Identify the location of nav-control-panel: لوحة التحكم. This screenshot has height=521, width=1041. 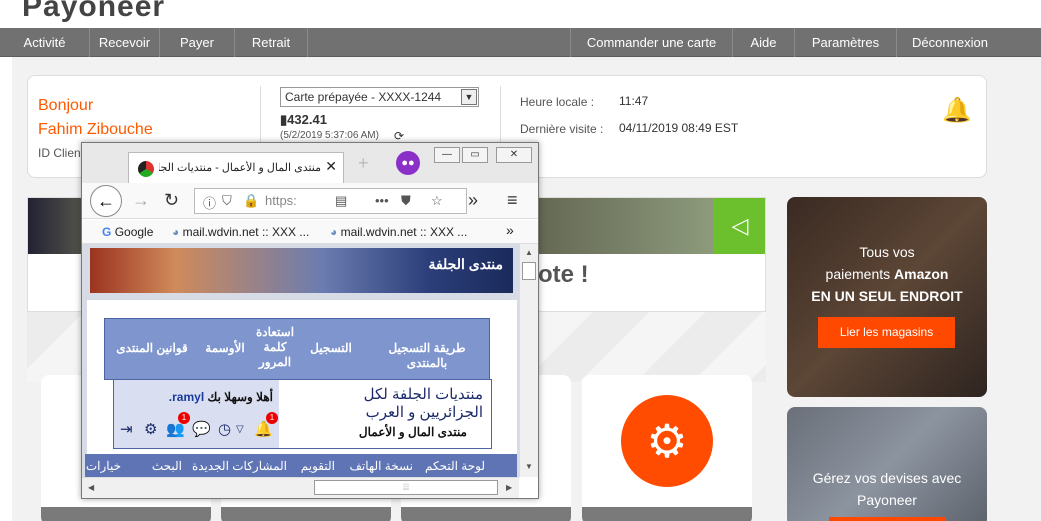
(455, 466).